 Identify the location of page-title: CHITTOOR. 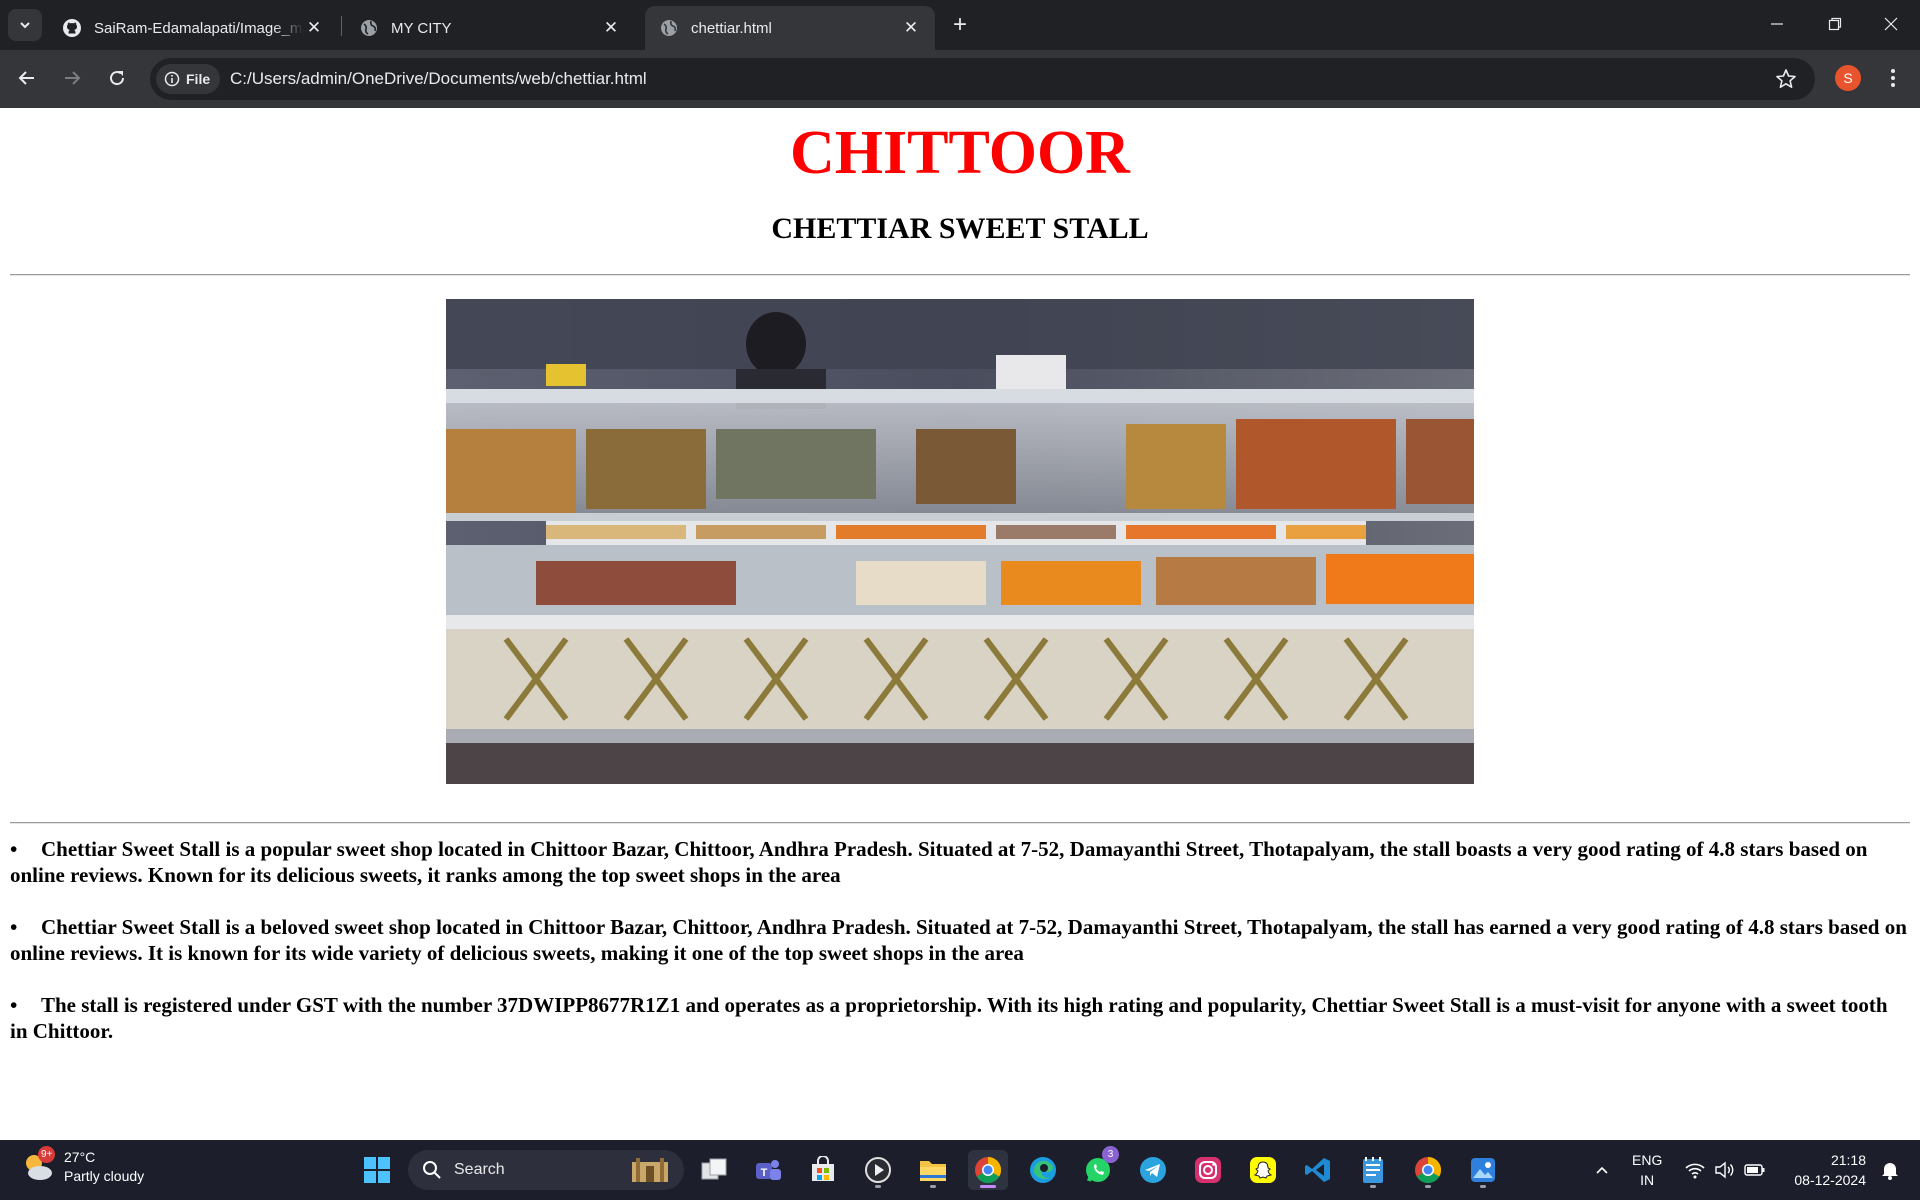
(960, 153).